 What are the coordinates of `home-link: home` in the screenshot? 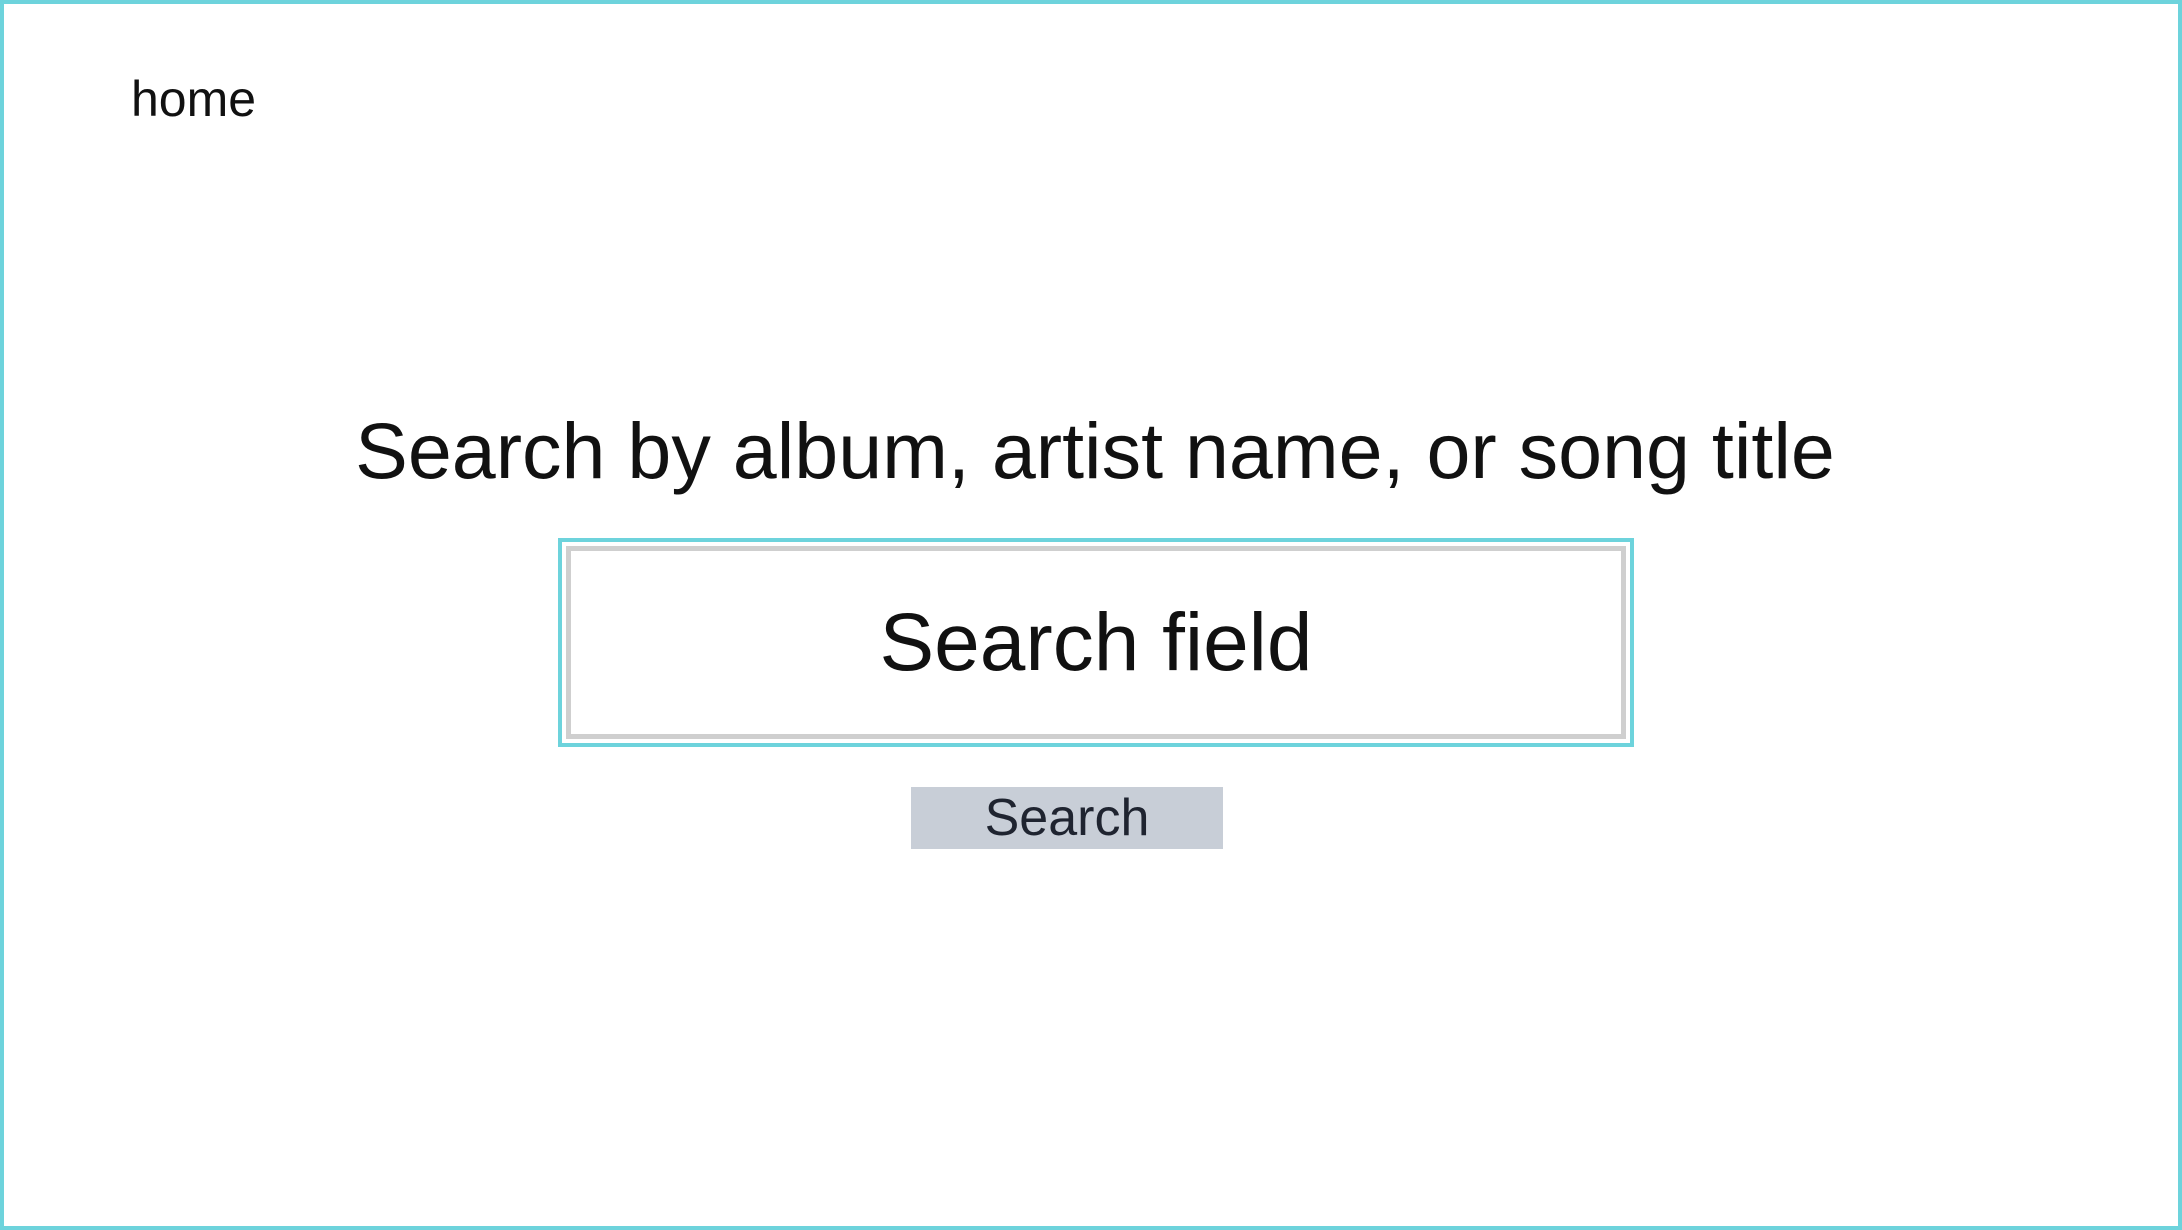 It's located at (193, 99).